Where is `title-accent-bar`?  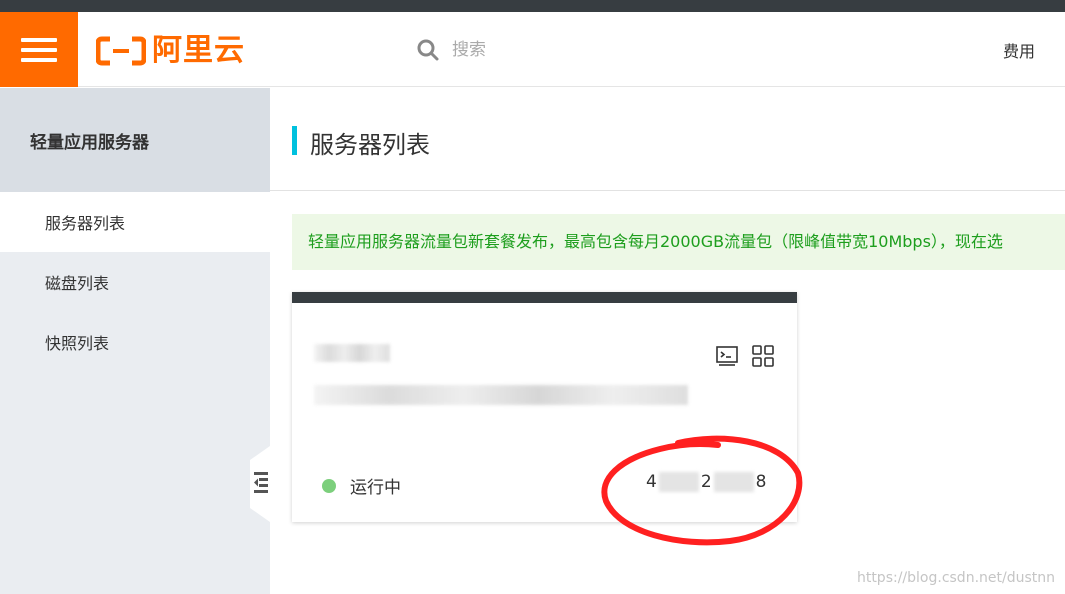
title-accent-bar is located at coordinates (294, 140).